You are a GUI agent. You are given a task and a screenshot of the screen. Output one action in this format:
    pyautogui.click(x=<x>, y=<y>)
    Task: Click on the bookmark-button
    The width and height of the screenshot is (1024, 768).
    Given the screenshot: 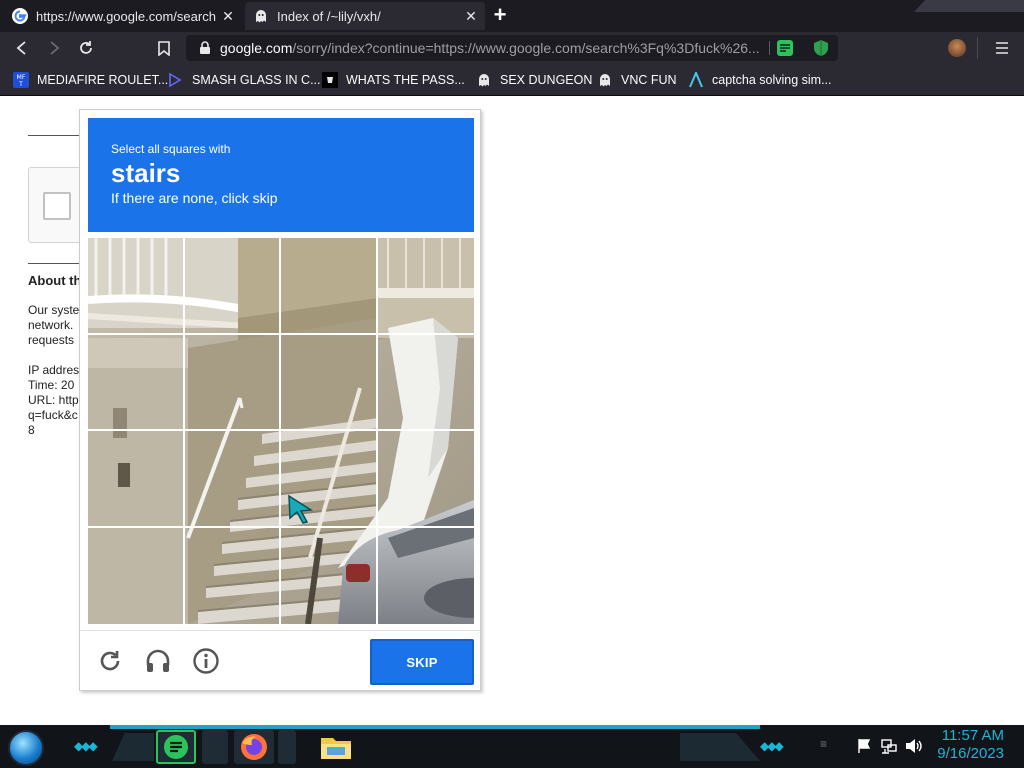 What is the action you would take?
    pyautogui.click(x=164, y=48)
    